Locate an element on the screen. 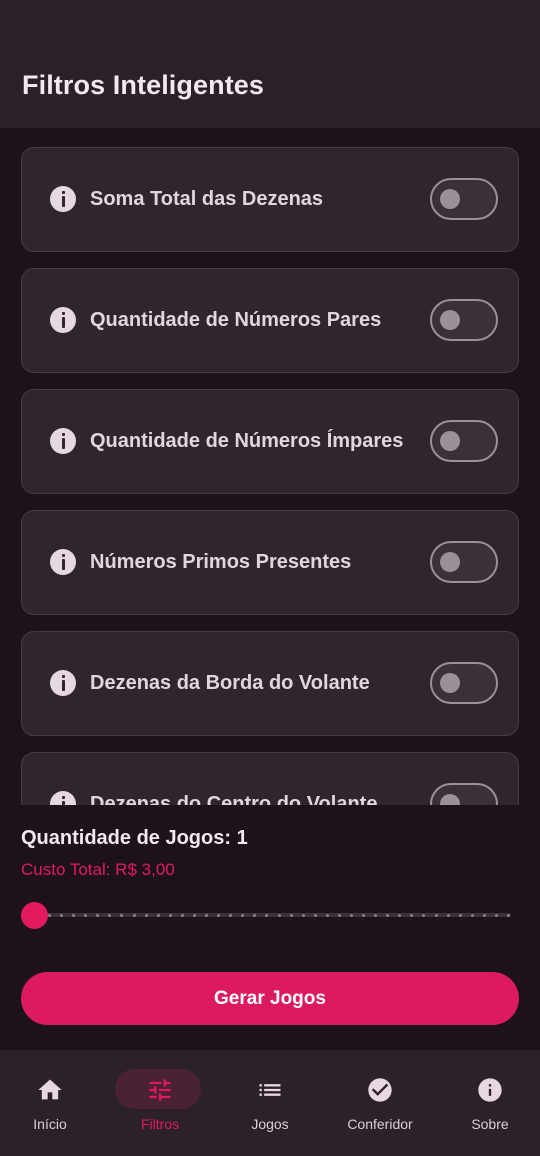  check-circle-icon is located at coordinates (380, 1090).